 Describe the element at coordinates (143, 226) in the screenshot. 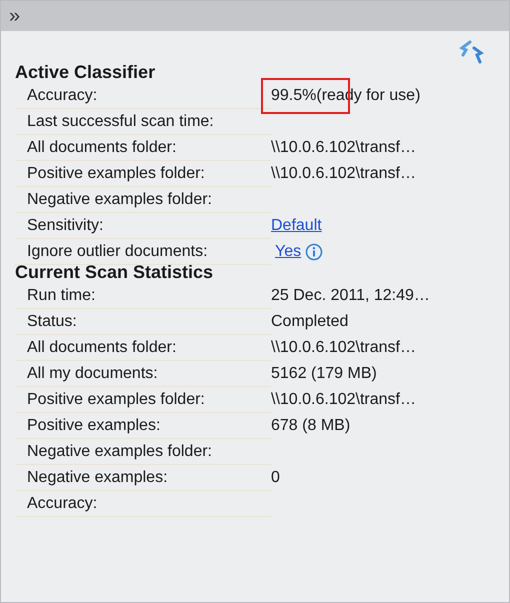

I see `field-label: Sensitivity:` at that location.